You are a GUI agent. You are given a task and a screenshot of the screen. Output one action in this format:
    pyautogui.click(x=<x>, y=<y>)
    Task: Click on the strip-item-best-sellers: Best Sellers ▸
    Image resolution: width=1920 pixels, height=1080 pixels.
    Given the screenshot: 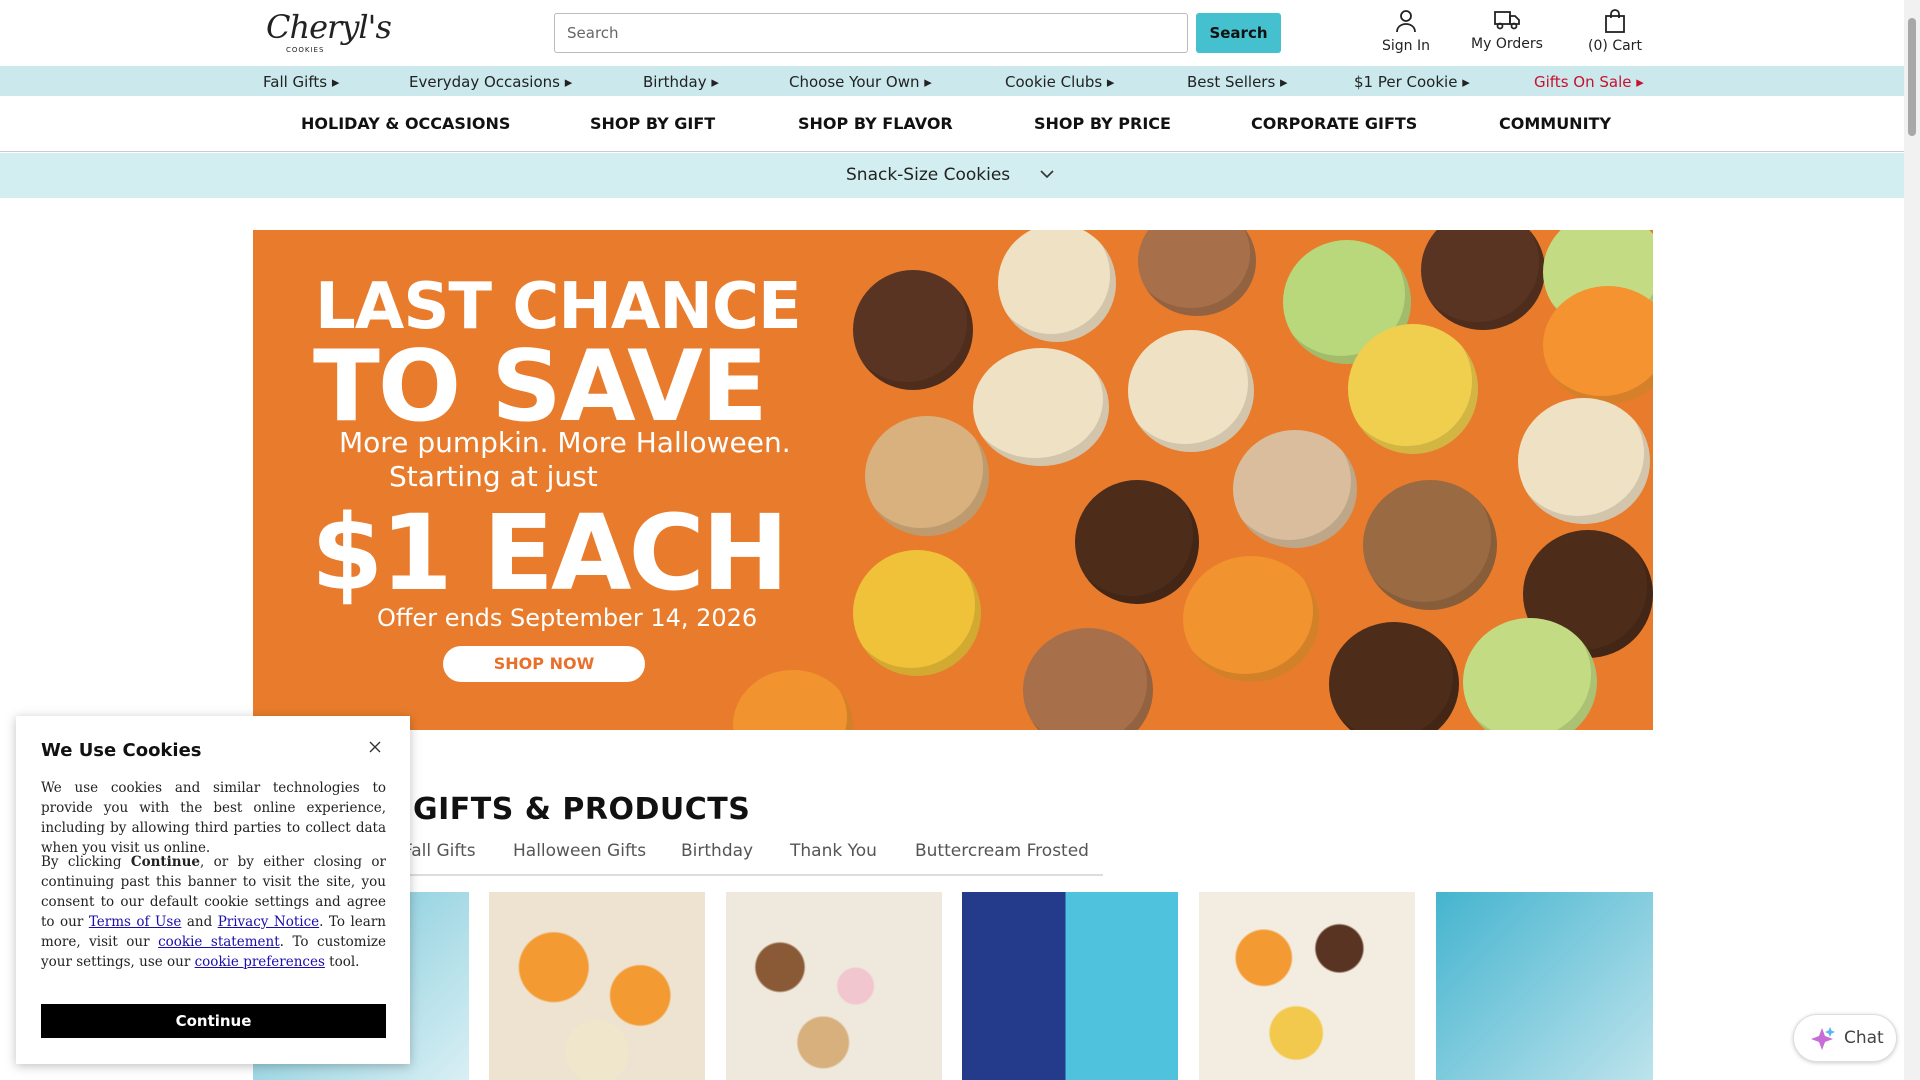 What is the action you would take?
    pyautogui.click(x=1237, y=82)
    